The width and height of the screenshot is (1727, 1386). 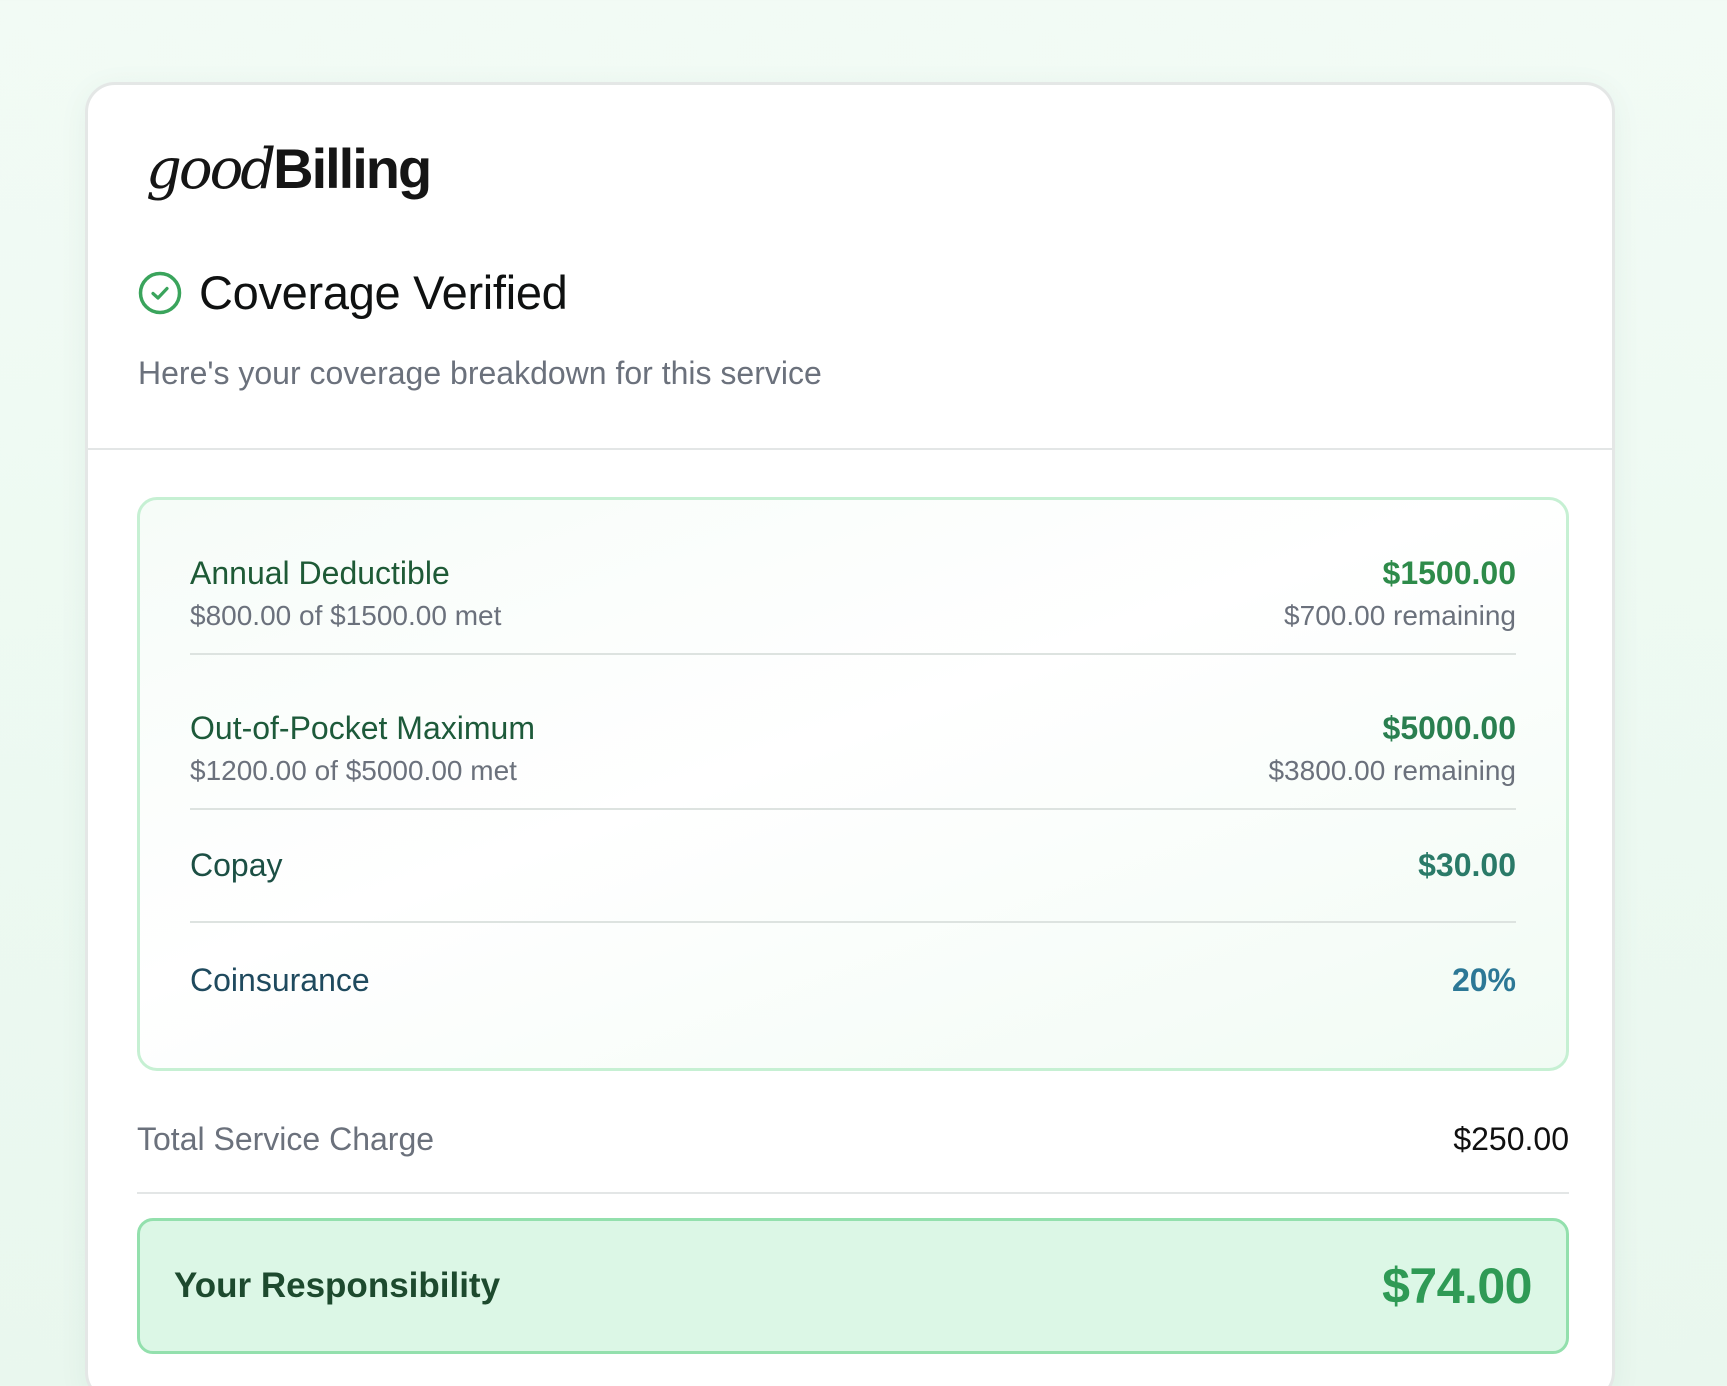 What do you see at coordinates (320, 573) in the screenshot?
I see `deductible-label: Annual Deductible` at bounding box center [320, 573].